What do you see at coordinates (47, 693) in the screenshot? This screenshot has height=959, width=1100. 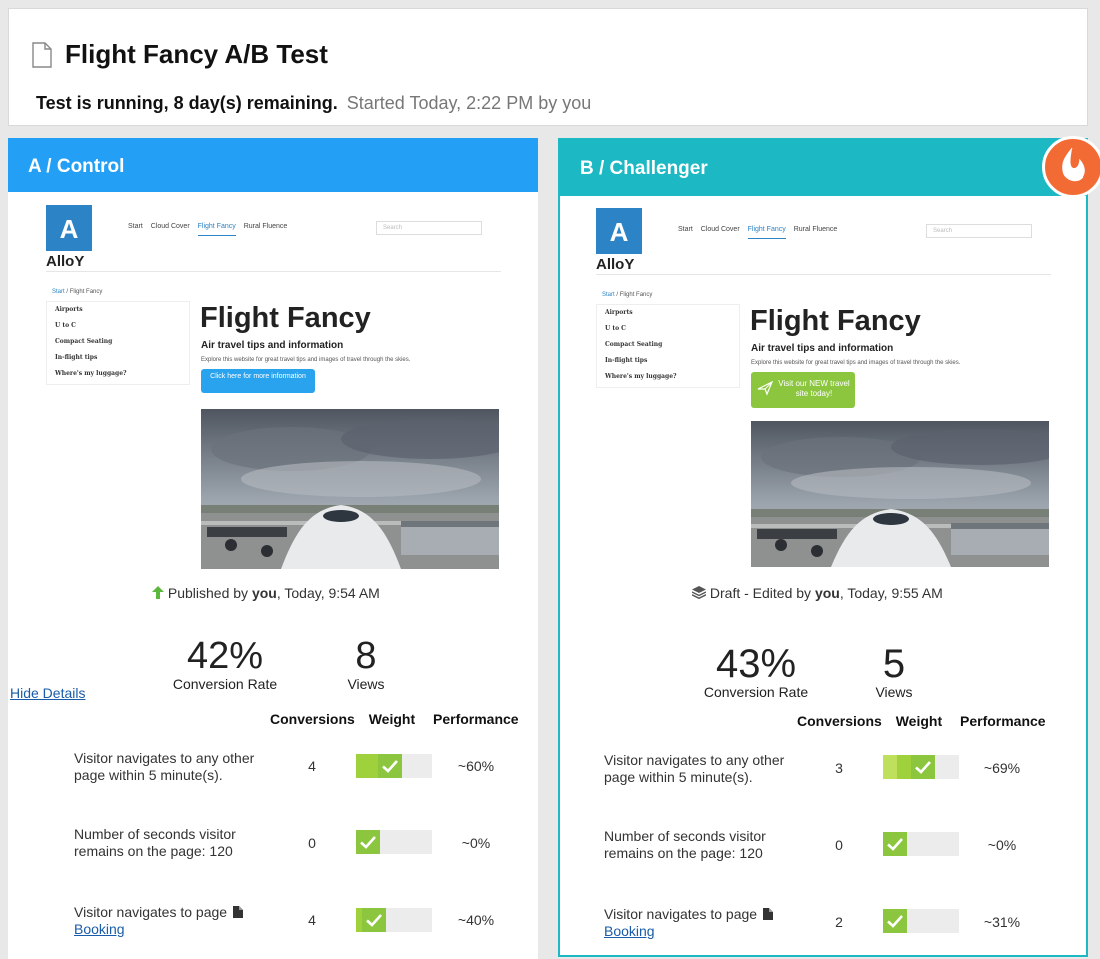 I see `hide-details-link: Hide Details` at bounding box center [47, 693].